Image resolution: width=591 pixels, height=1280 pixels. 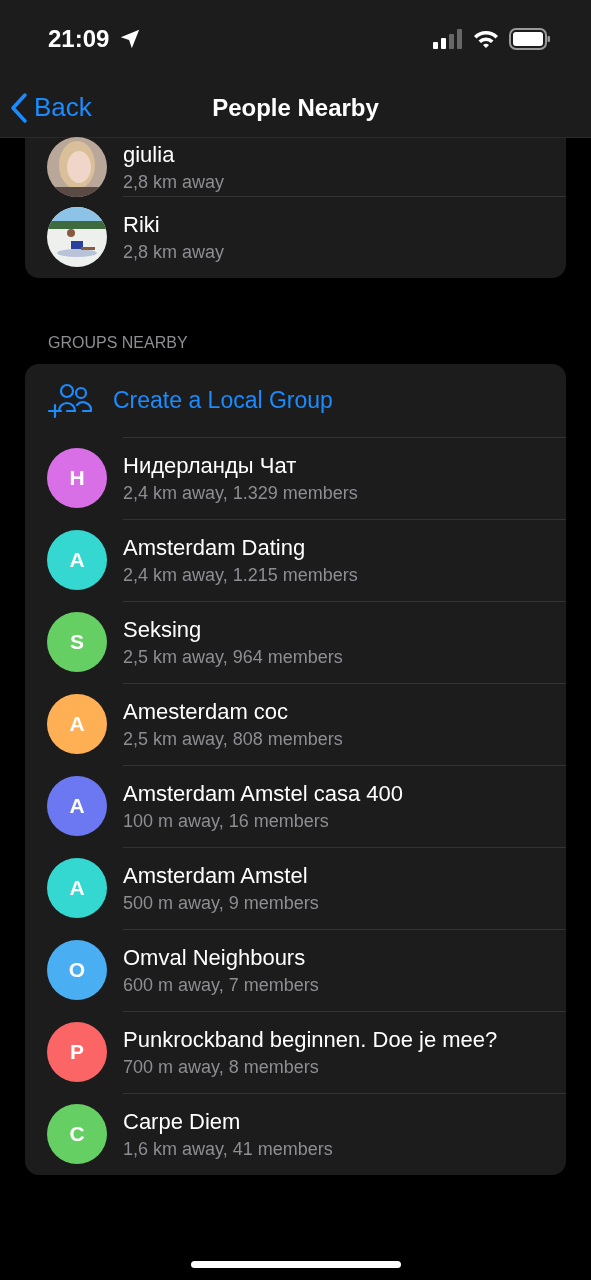 What do you see at coordinates (221, 903) in the screenshot?
I see `group-info: 500 m away, 9 members` at bounding box center [221, 903].